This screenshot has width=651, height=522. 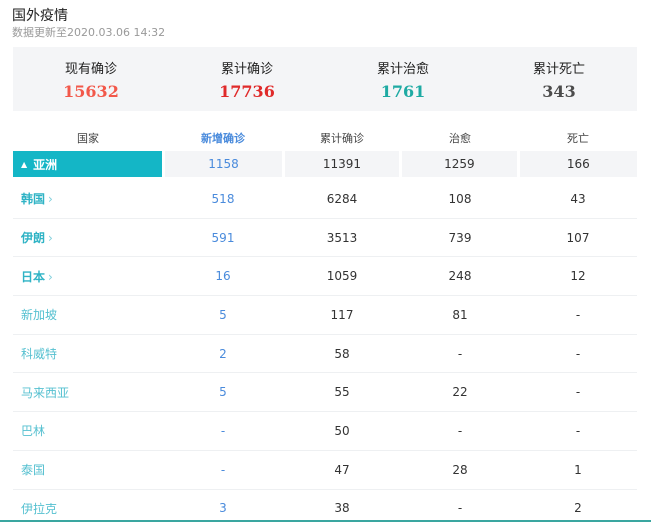 I want to click on cell-total-confirmed: 3513, so click(x=342, y=237).